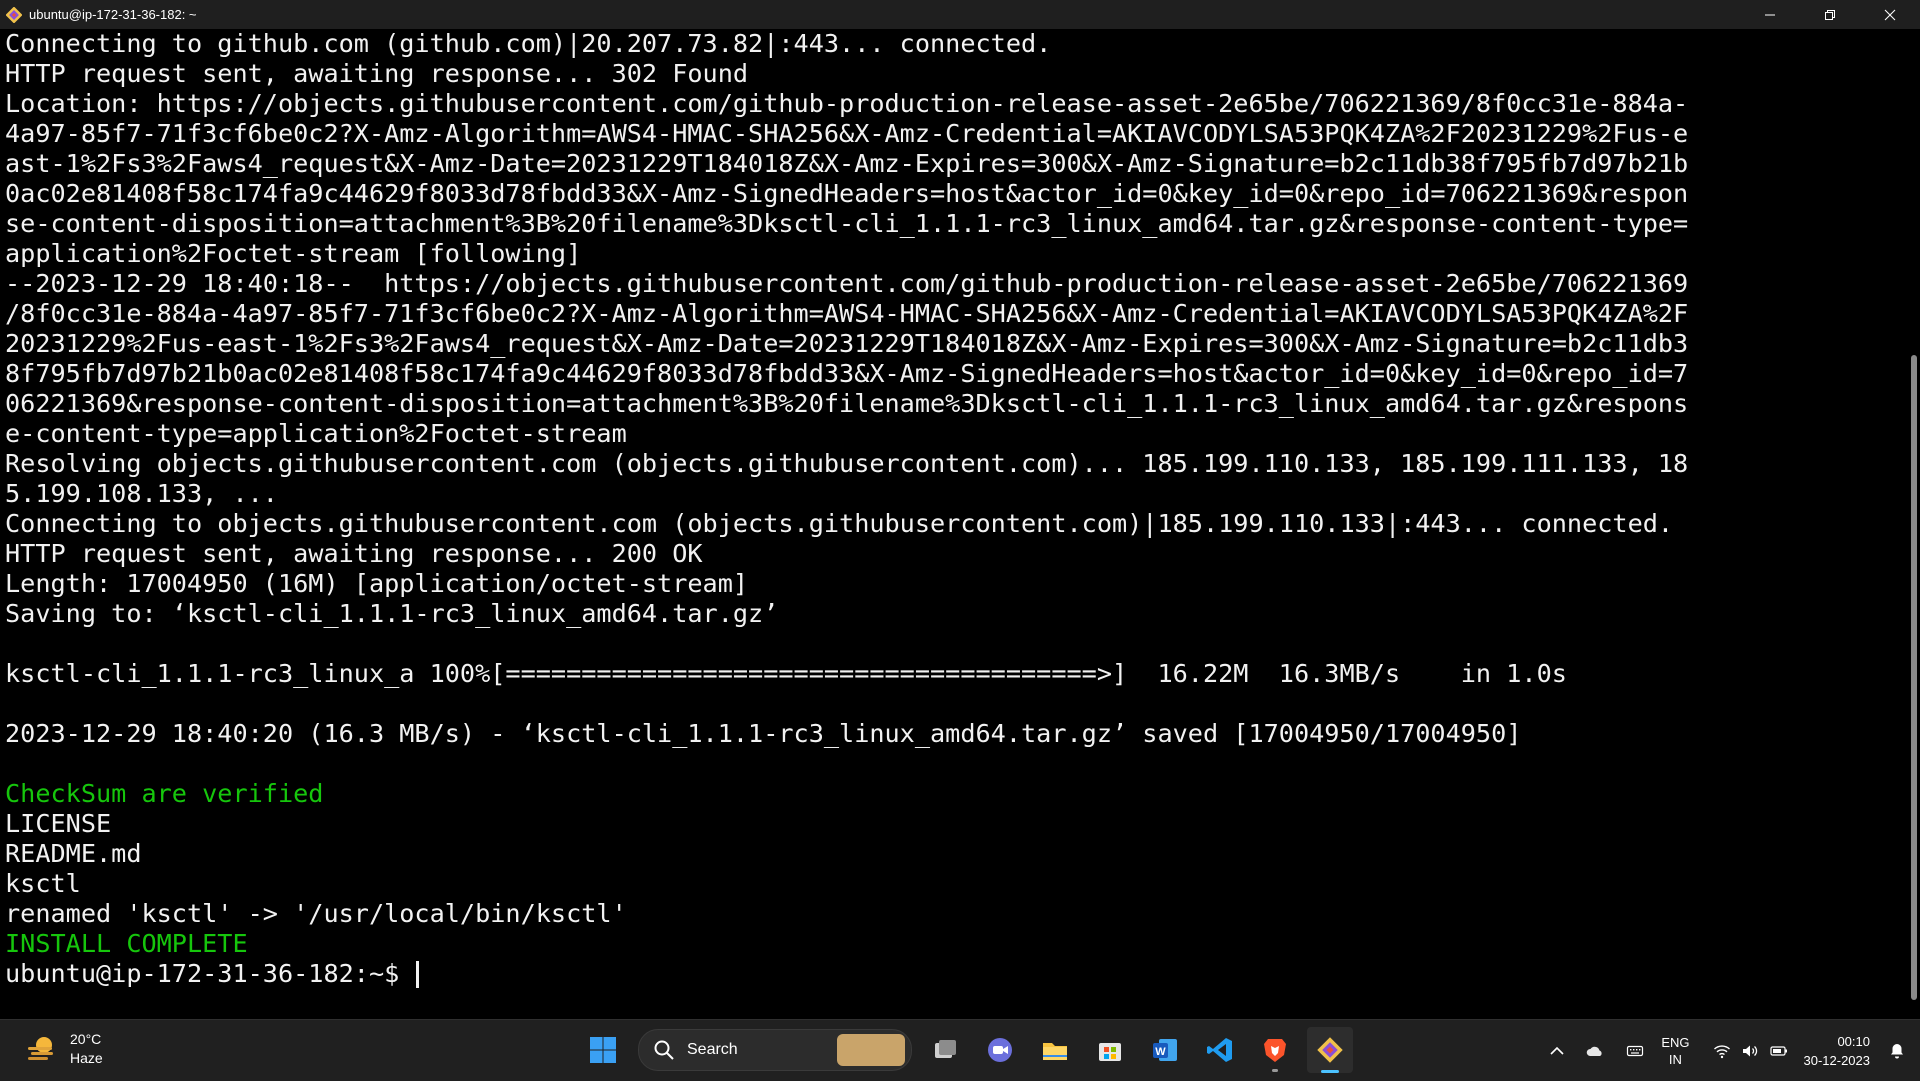  I want to click on search-label: Search, so click(712, 1049).